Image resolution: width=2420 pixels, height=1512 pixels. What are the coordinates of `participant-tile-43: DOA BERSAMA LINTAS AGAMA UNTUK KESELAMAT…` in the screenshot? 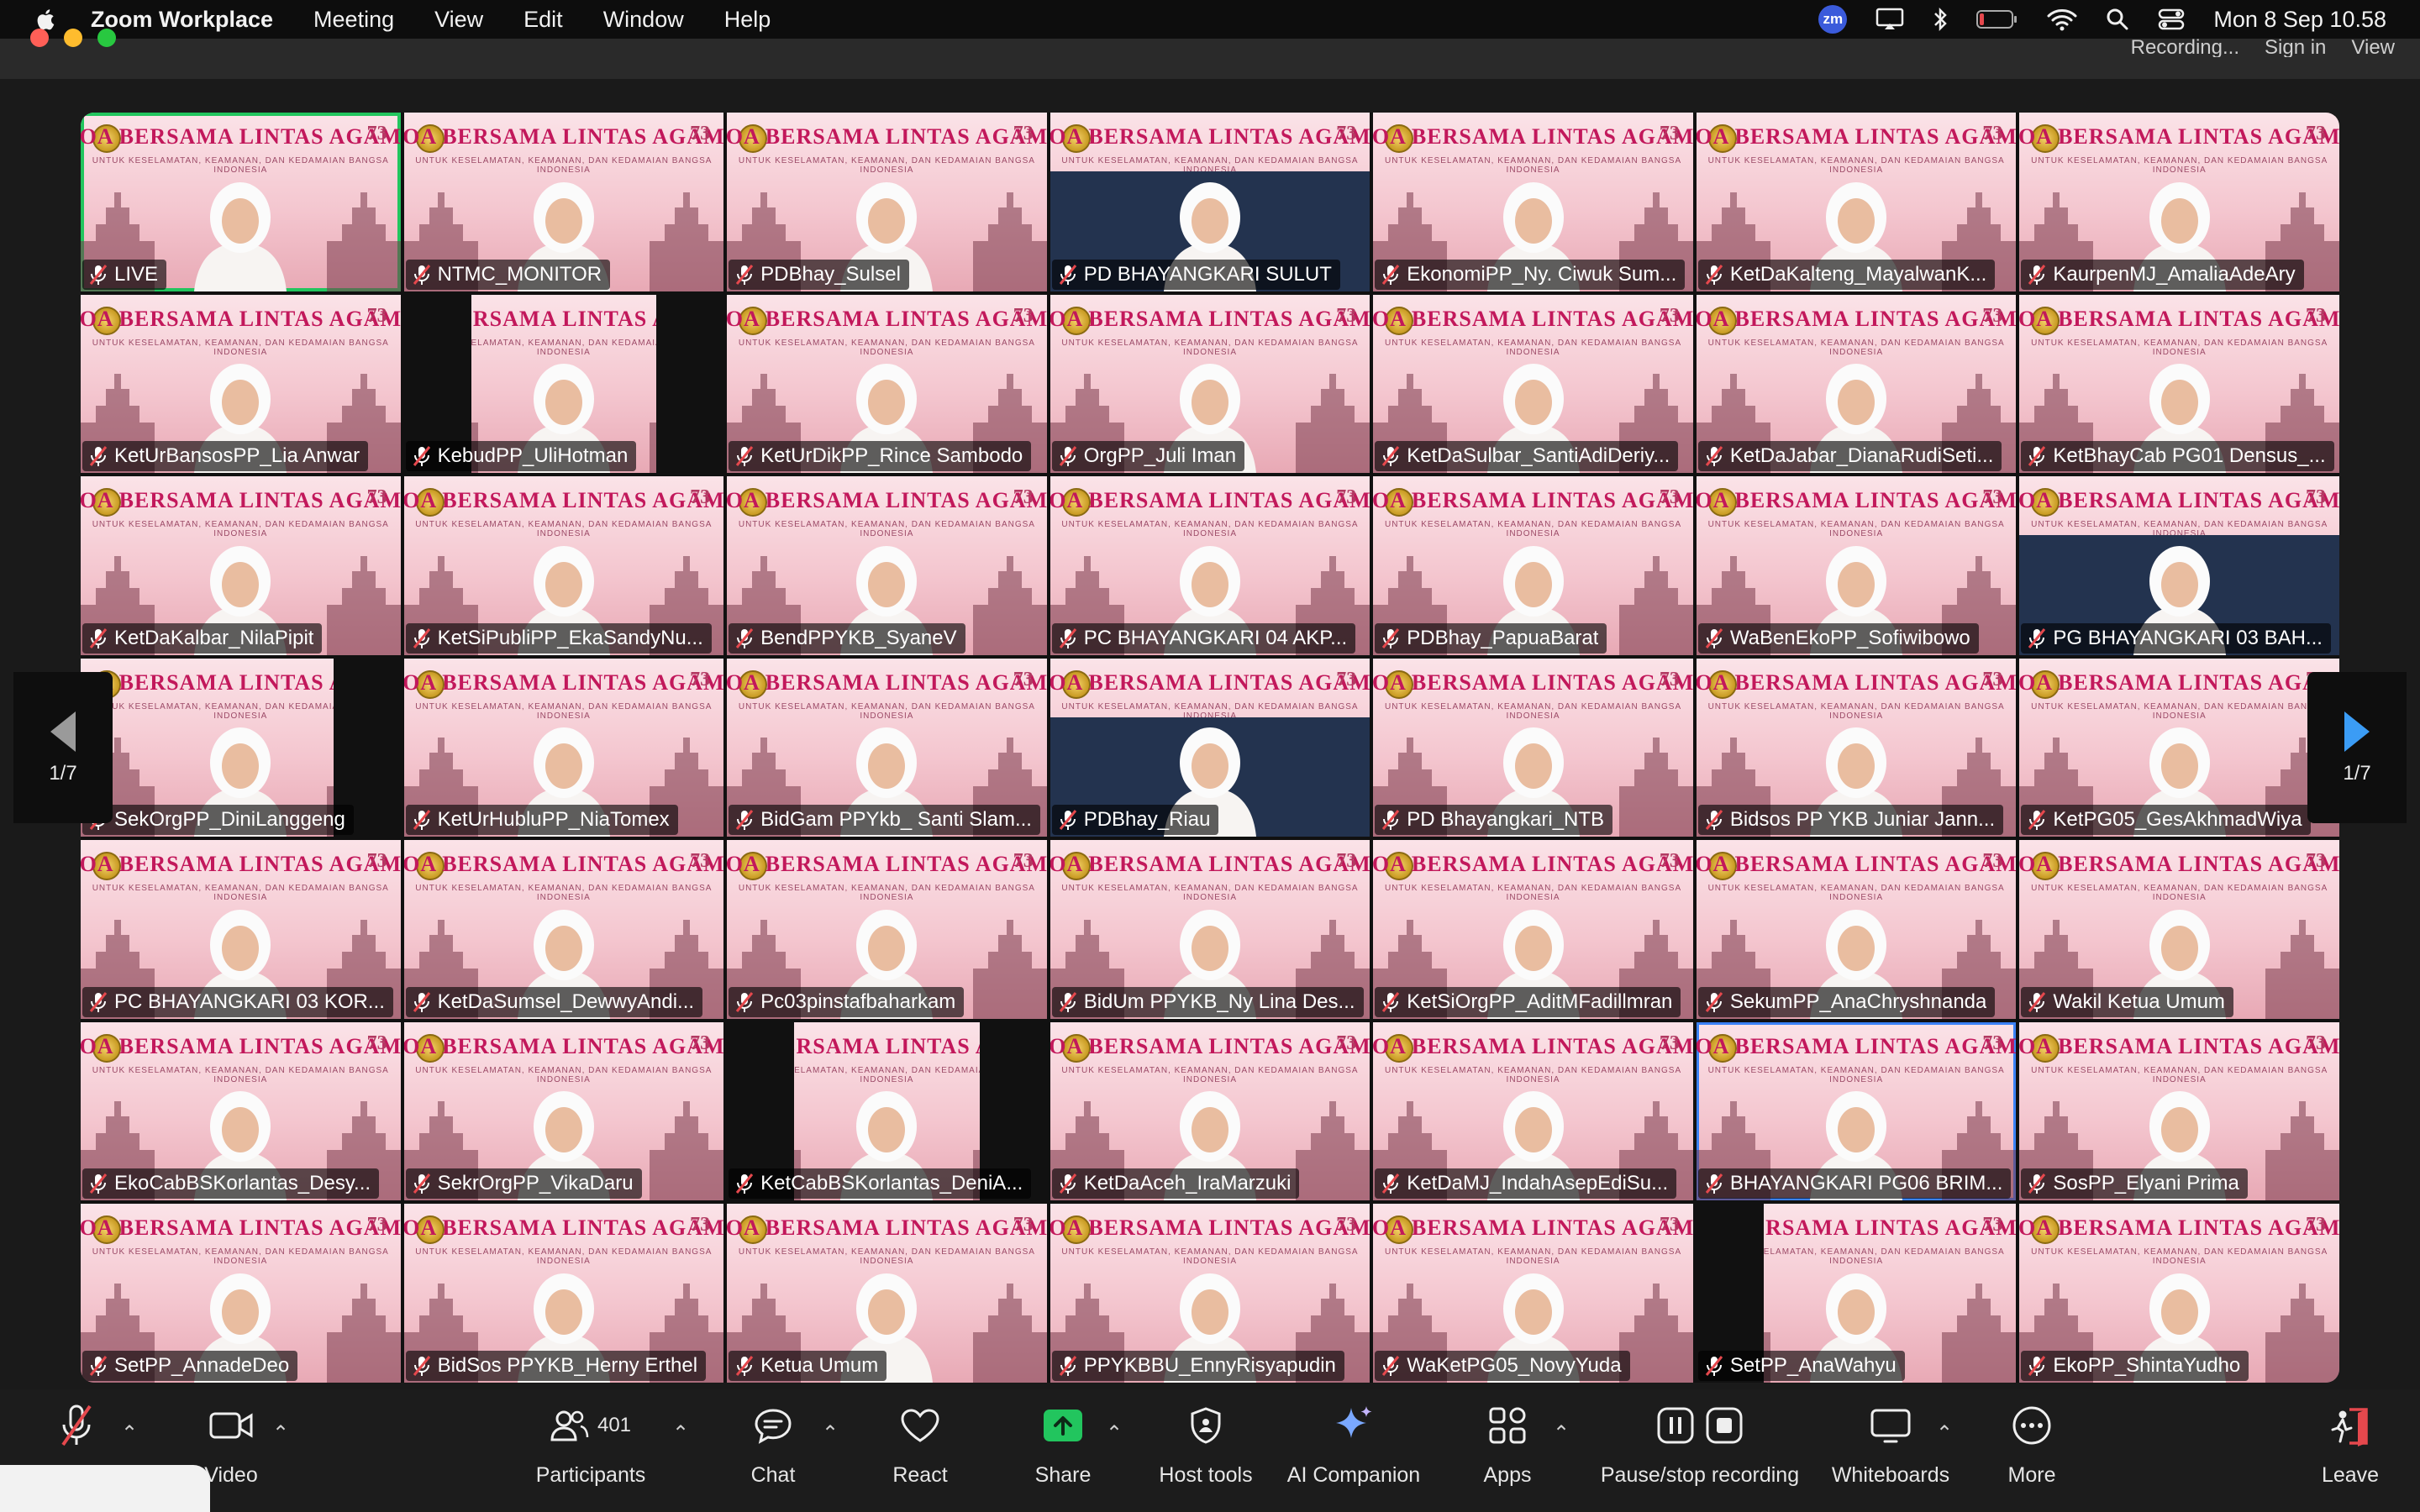 It's located at (241, 1293).